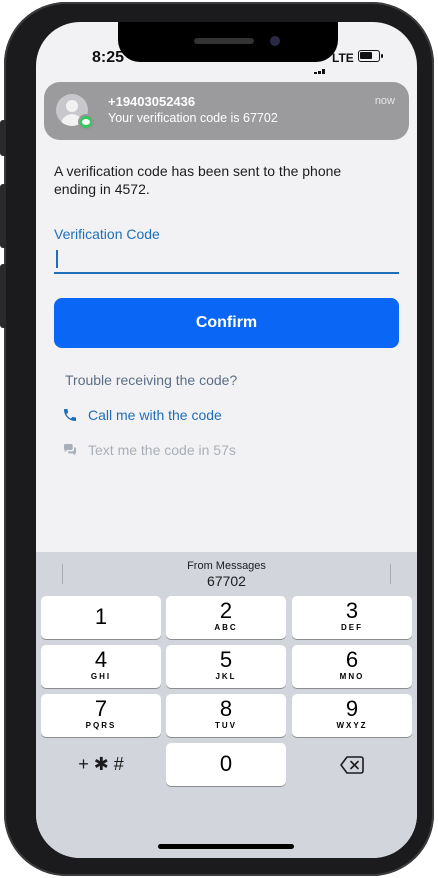 The image size is (438, 878). Describe the element at coordinates (70, 415) in the screenshot. I see `phone-icon` at that location.